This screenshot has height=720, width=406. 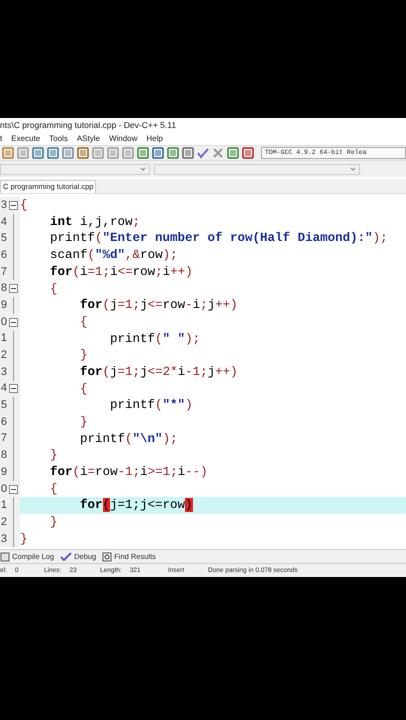 I want to click on code-line: printf("\n");, so click(x=128, y=439).